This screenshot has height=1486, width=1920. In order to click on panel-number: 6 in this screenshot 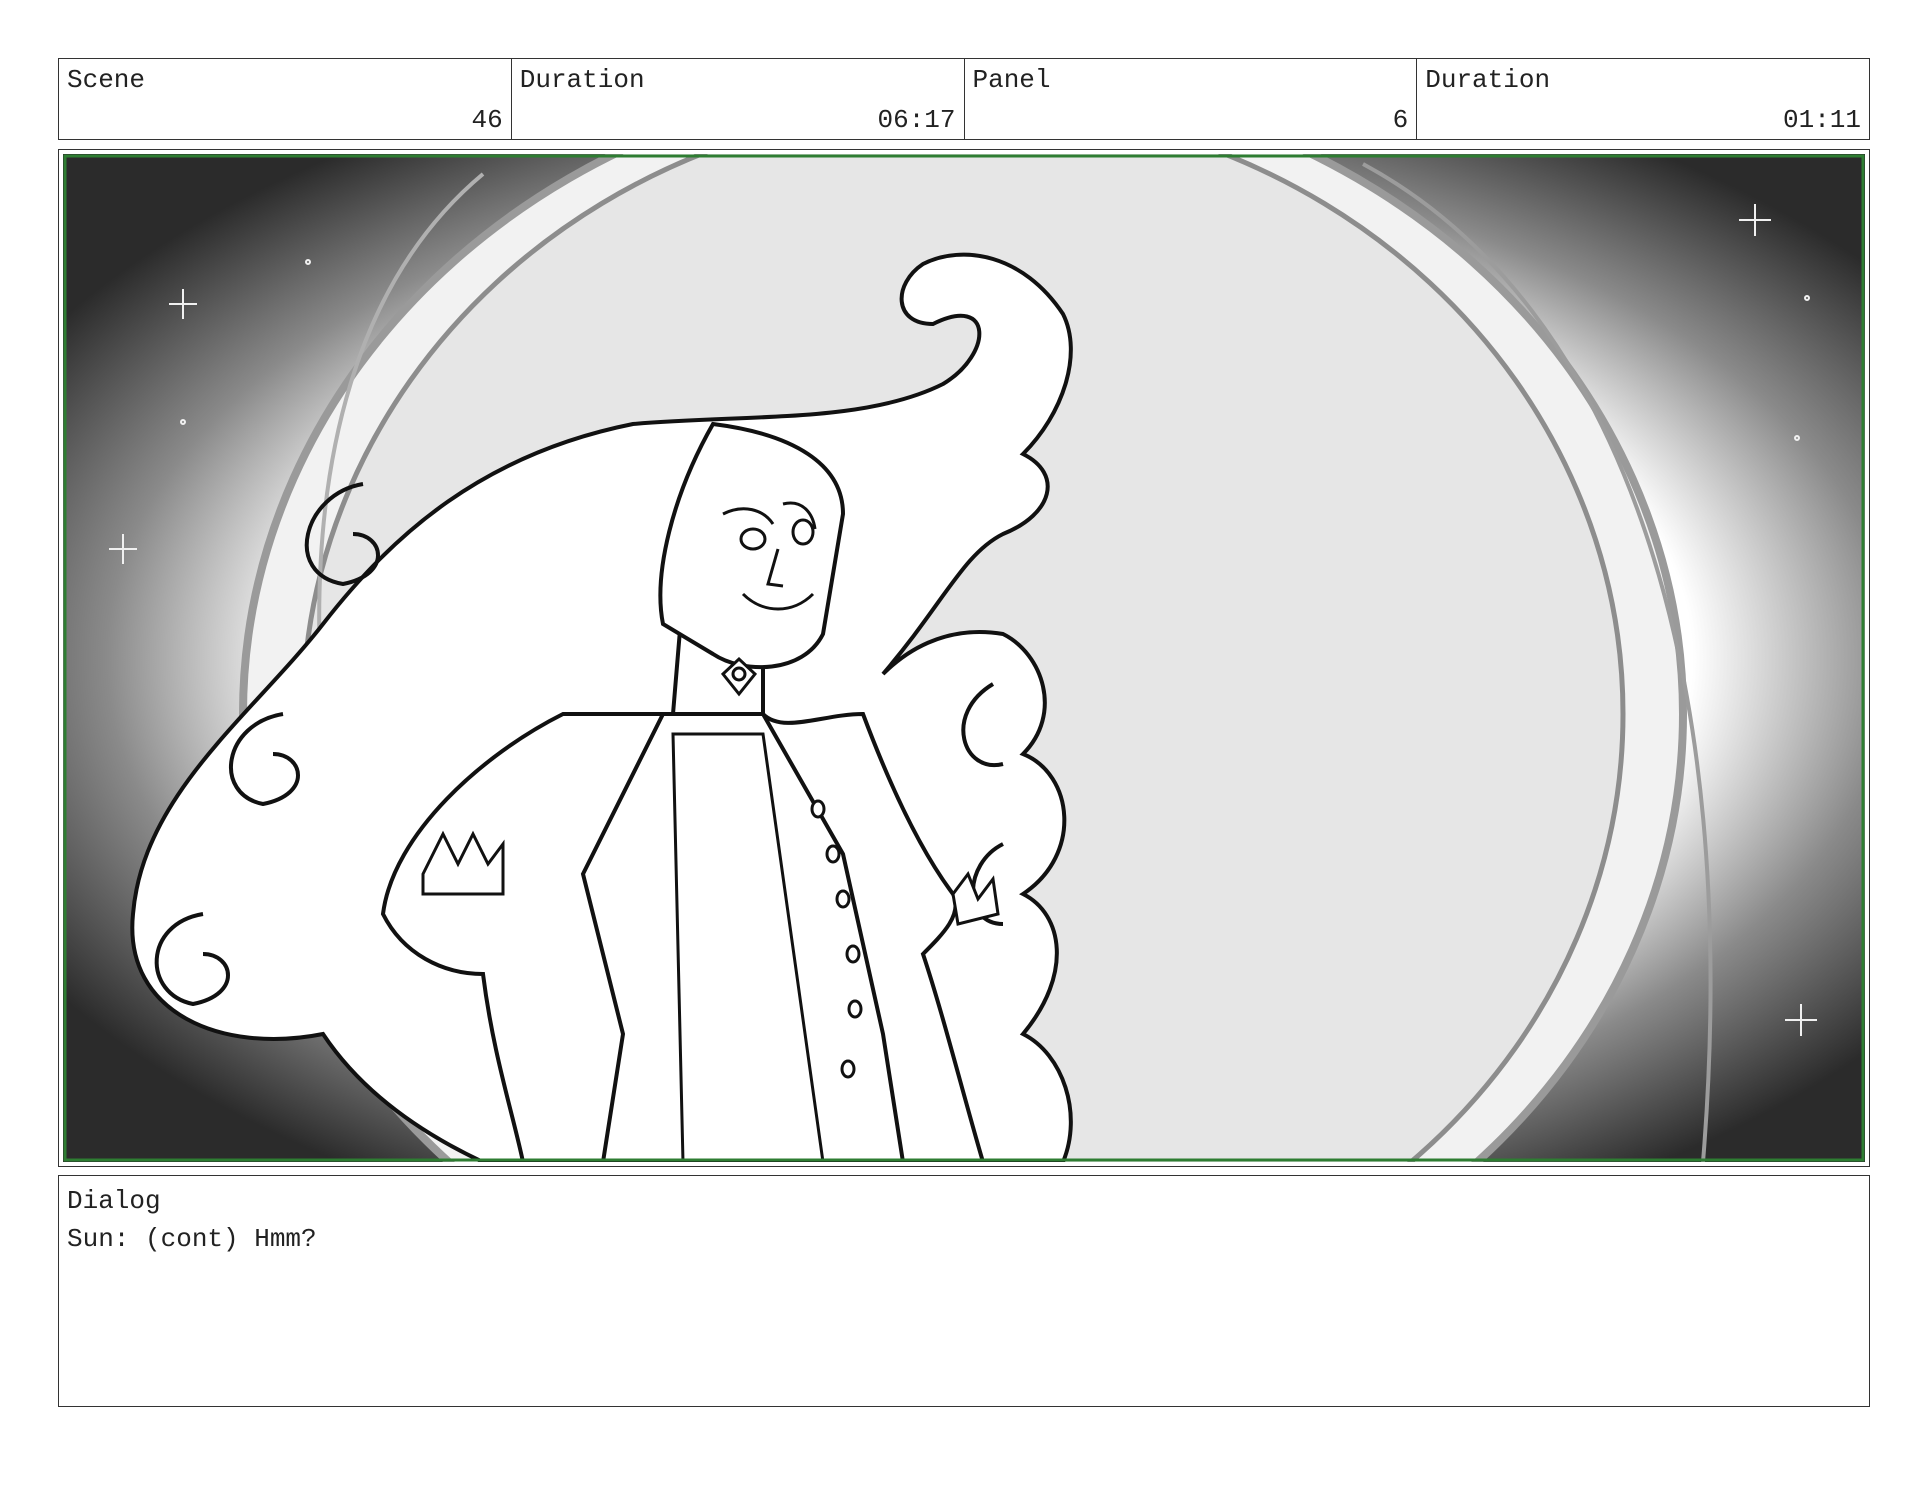, I will do `click(1400, 120)`.